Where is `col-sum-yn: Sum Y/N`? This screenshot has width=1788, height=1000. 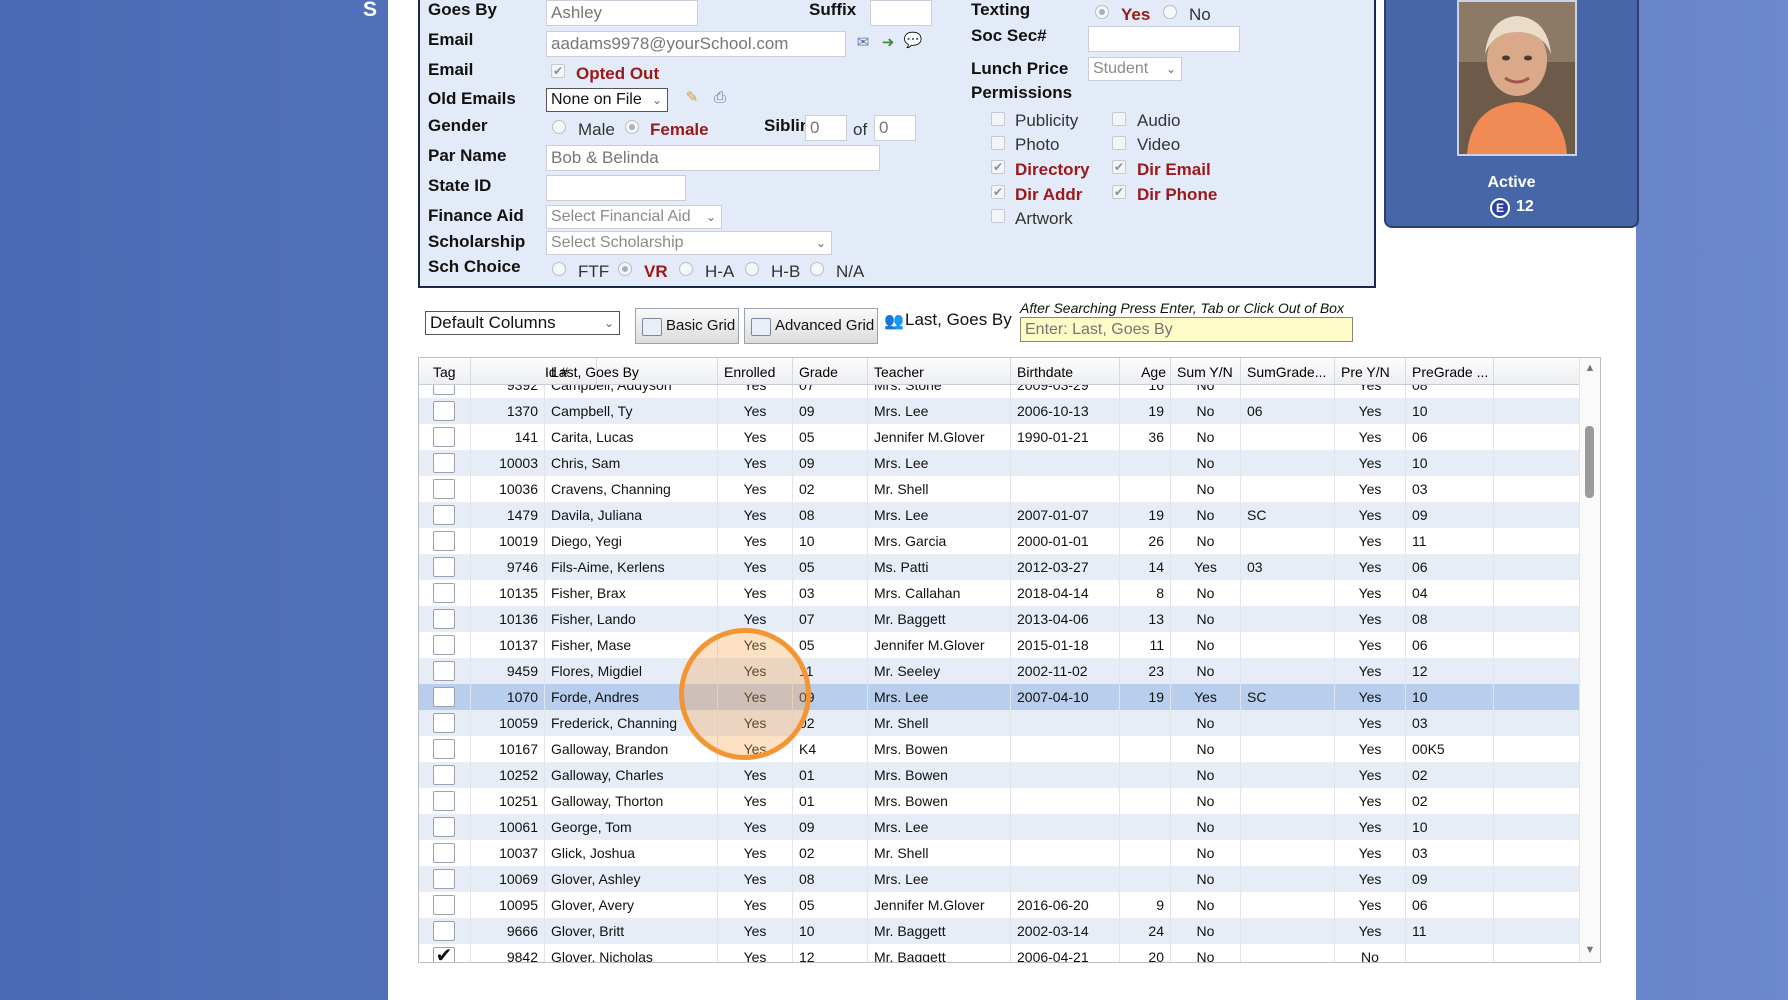
col-sum-yn: Sum Y/N is located at coordinates (1206, 371).